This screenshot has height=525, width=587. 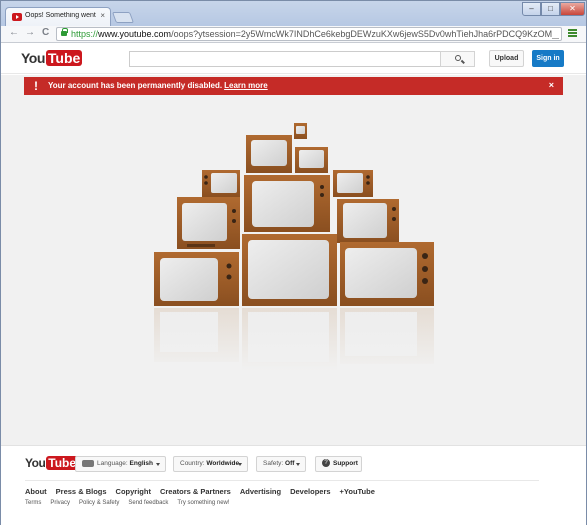 What do you see at coordinates (289, 270) in the screenshot?
I see `tv-bottom-center` at bounding box center [289, 270].